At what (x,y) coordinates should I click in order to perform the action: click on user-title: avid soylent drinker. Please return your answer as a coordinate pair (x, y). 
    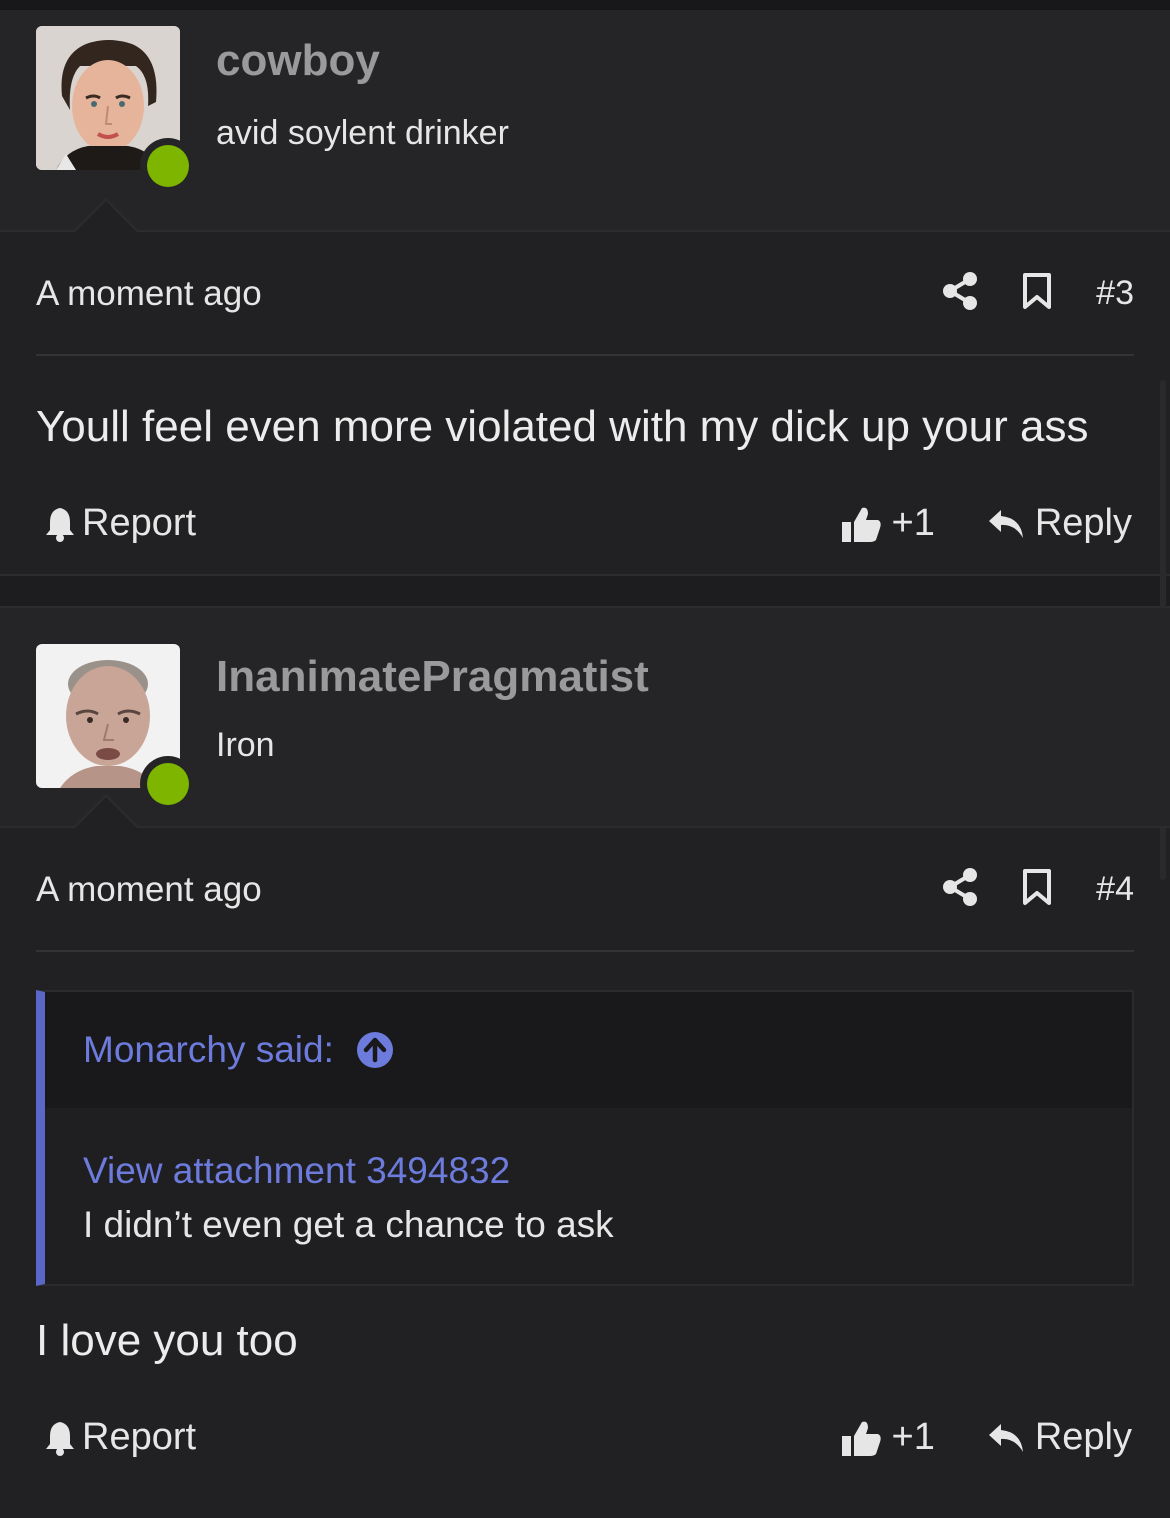
    Looking at the image, I should click on (362, 133).